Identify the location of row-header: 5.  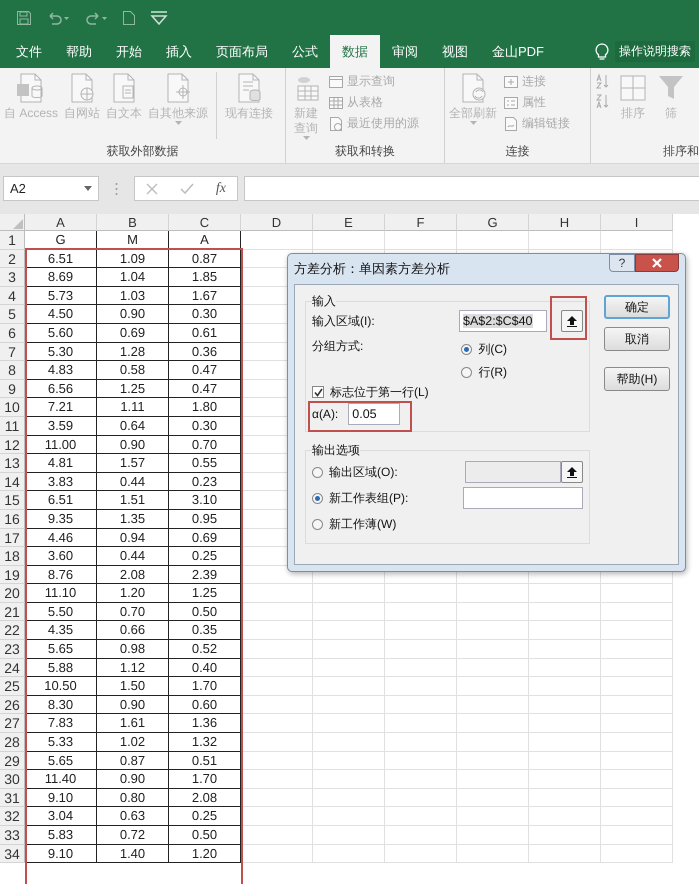
(12, 314).